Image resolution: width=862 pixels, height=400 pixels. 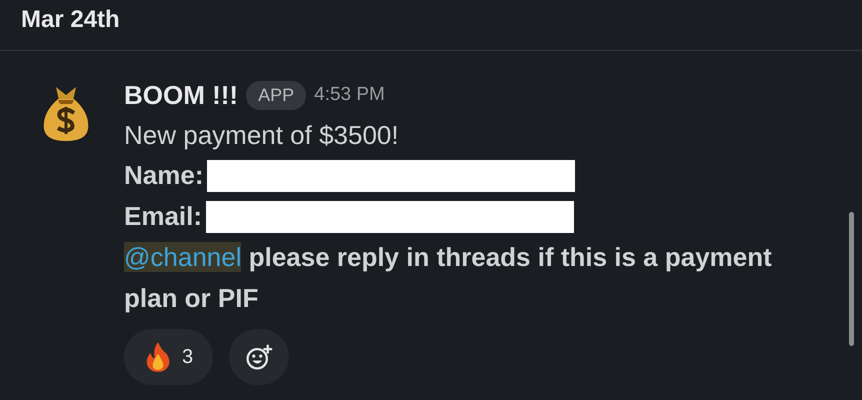 What do you see at coordinates (851, 279) in the screenshot?
I see `scrollbar` at bounding box center [851, 279].